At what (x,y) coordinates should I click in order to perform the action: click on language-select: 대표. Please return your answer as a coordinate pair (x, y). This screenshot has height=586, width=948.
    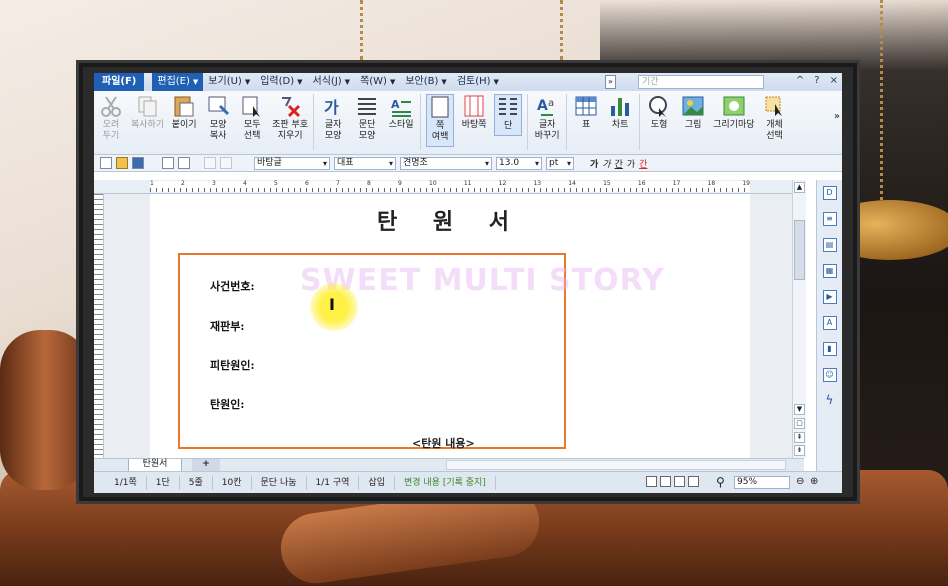
    Looking at the image, I should click on (365, 163).